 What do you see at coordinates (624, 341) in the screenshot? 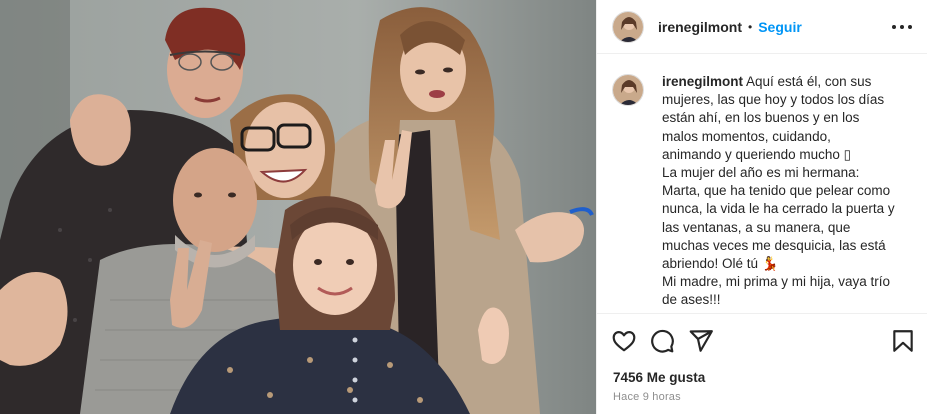
I see `heart-icon` at bounding box center [624, 341].